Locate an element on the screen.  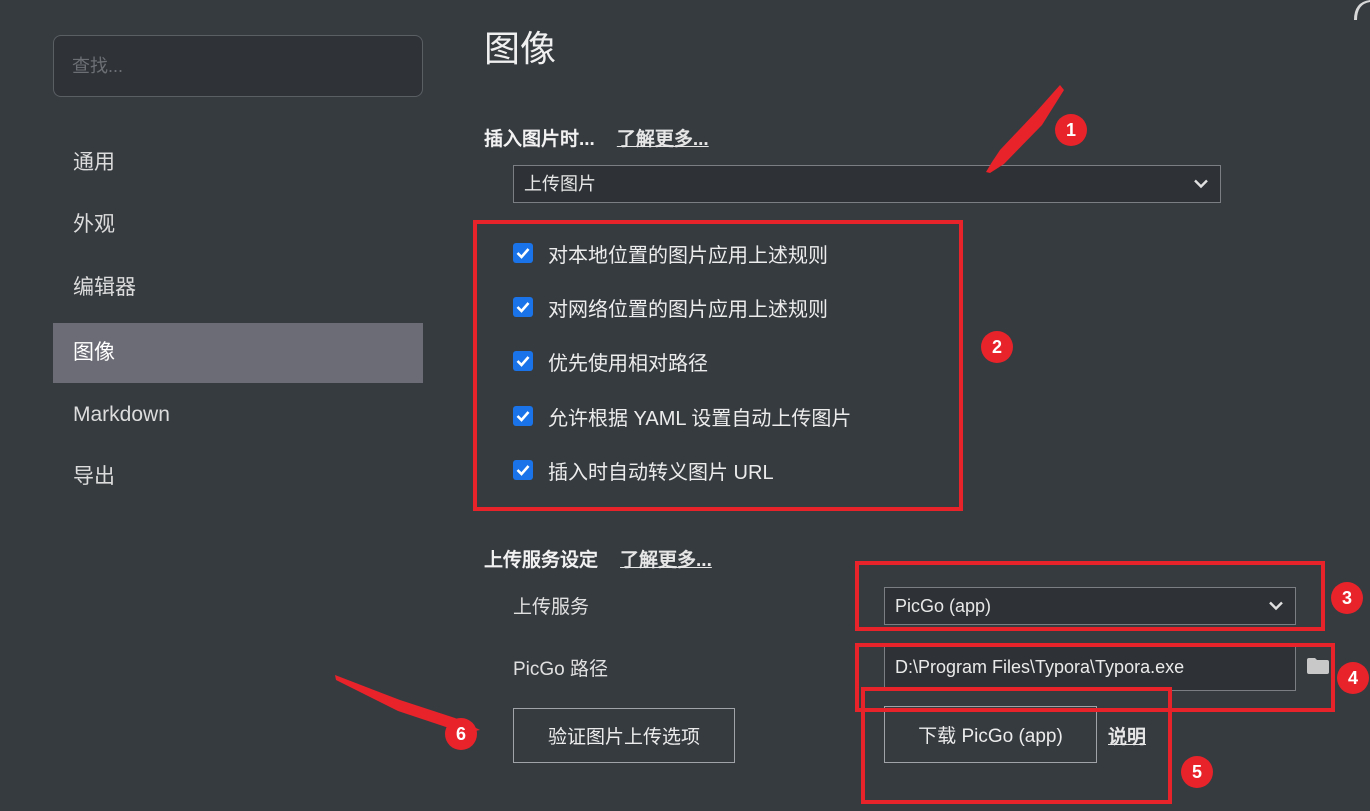
window-corner-decoration is located at coordinates (1362, 10).